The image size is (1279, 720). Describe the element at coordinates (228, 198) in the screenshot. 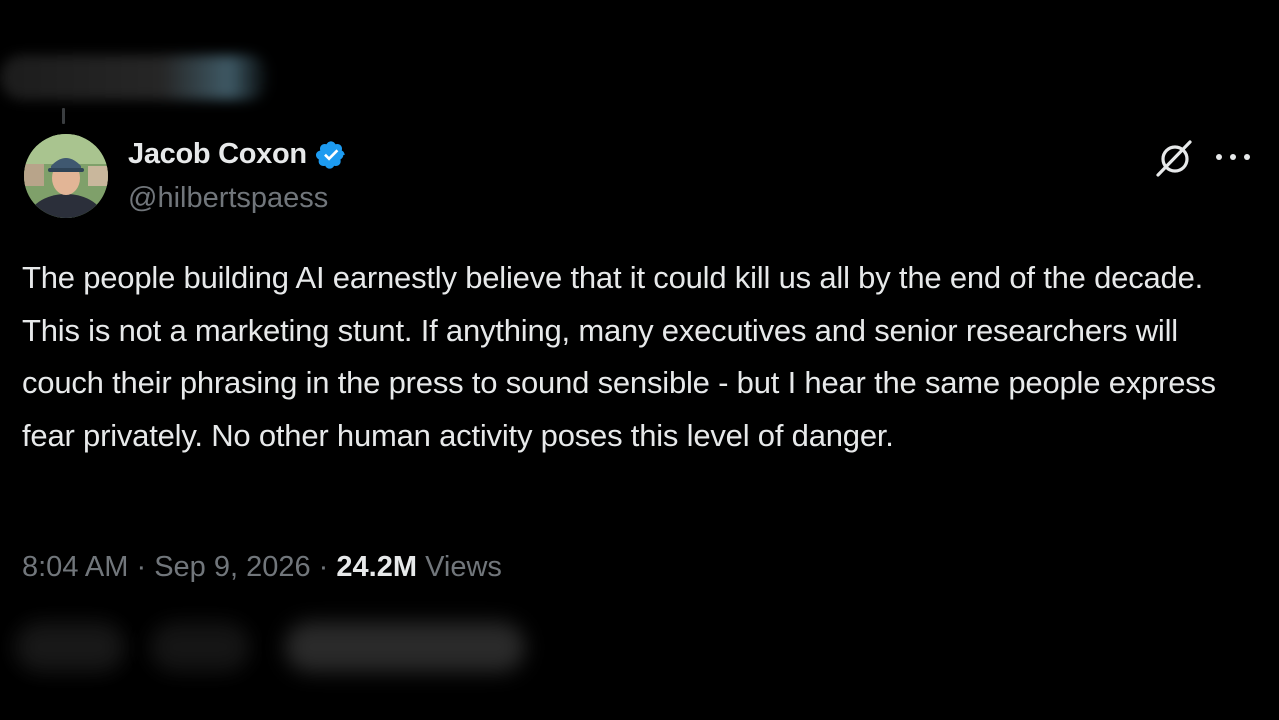

I see `author-handle: @hilbertspaess` at that location.